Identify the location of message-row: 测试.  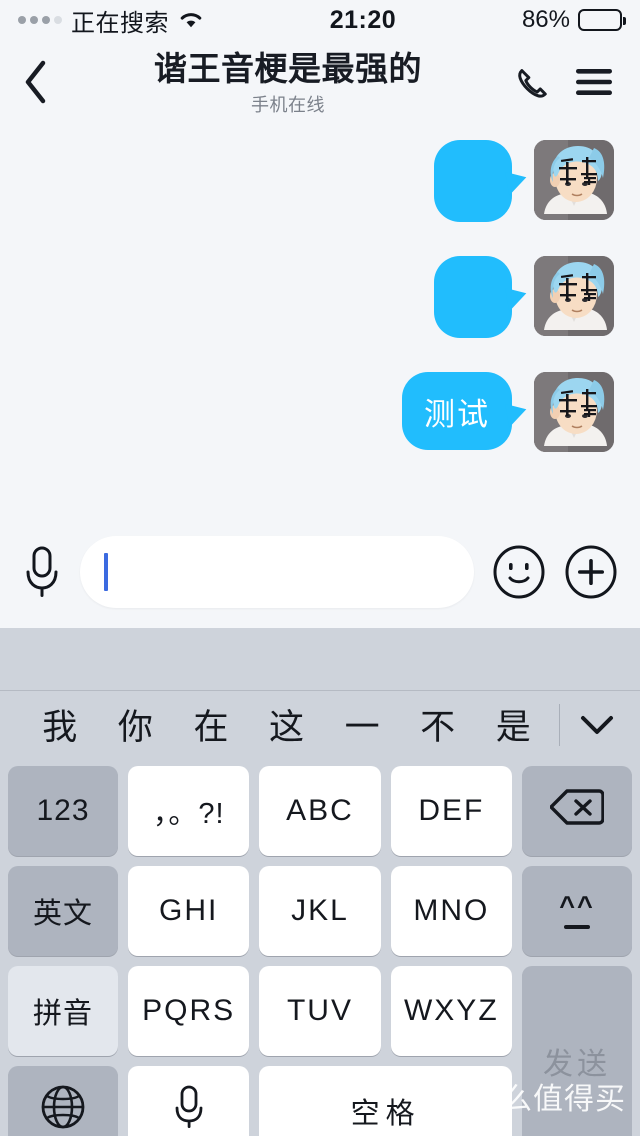
(320, 412).